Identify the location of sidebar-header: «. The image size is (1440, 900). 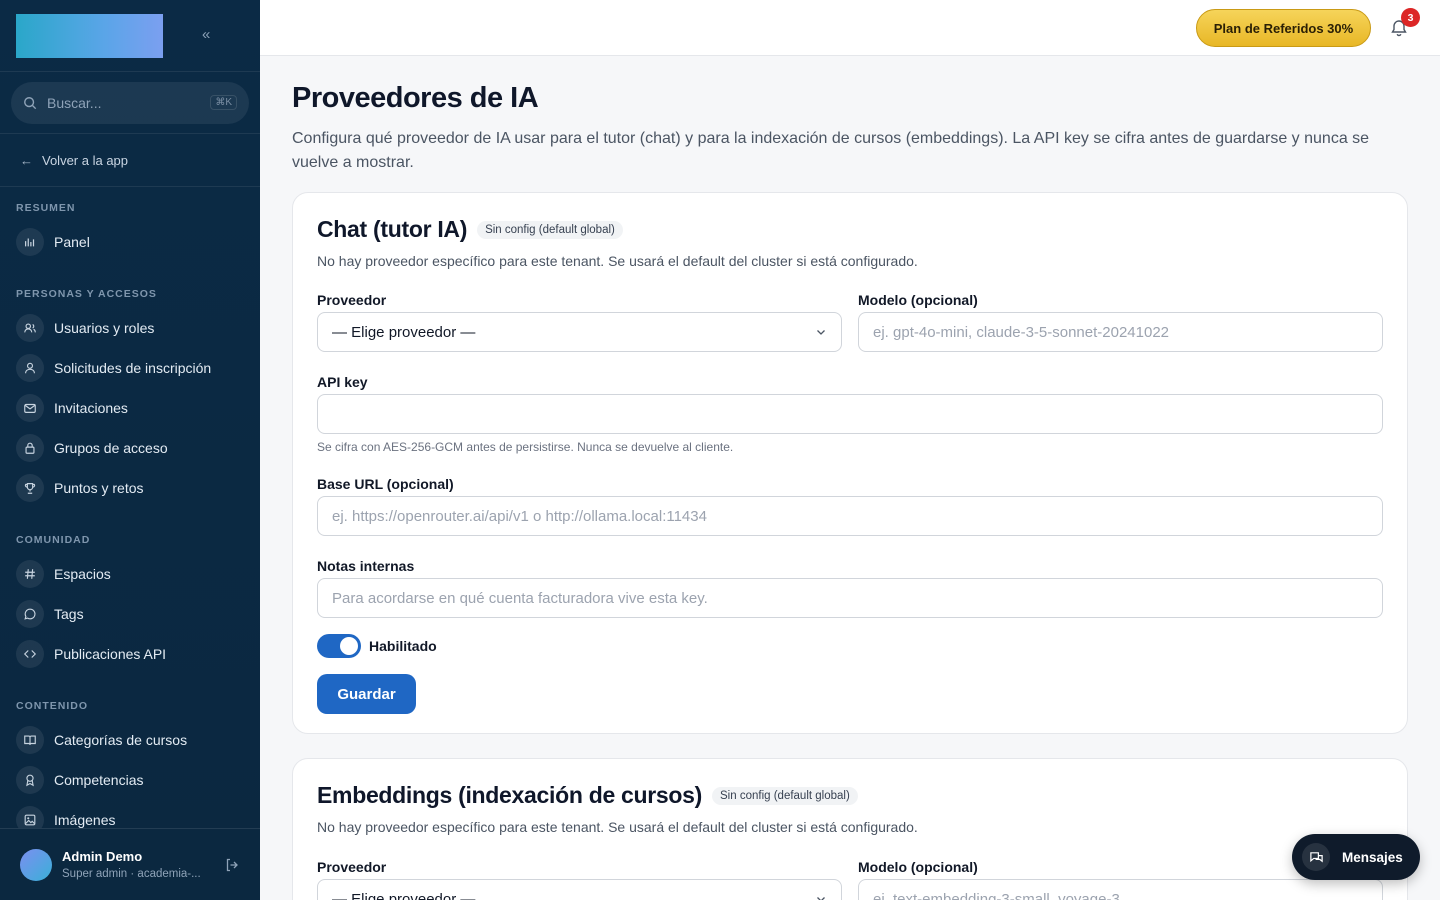
(130, 36).